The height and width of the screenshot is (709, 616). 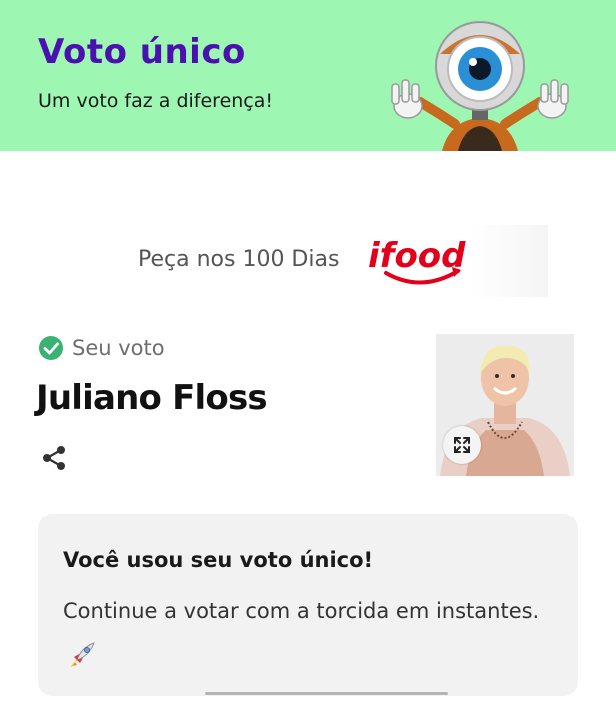 I want to click on vote-status-label: Seu voto, so click(x=118, y=348).